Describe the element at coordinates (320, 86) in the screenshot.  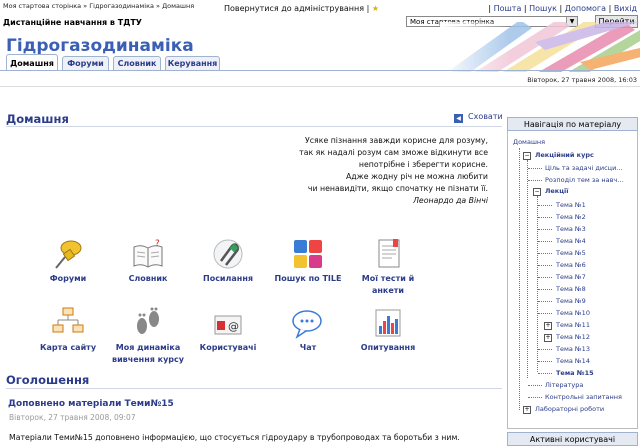
I see `date-divider` at that location.